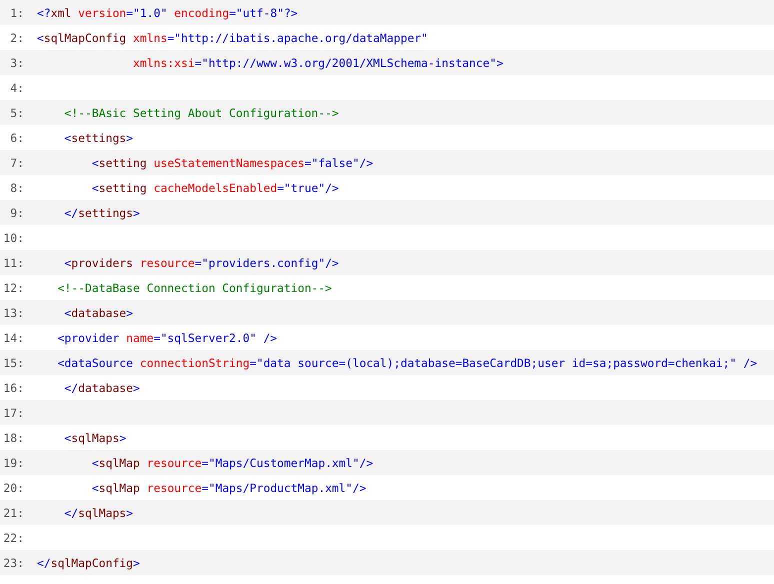 Image resolution: width=774 pixels, height=584 pixels. I want to click on code-text: <providers resource="providers.config"/>, so click(201, 263).